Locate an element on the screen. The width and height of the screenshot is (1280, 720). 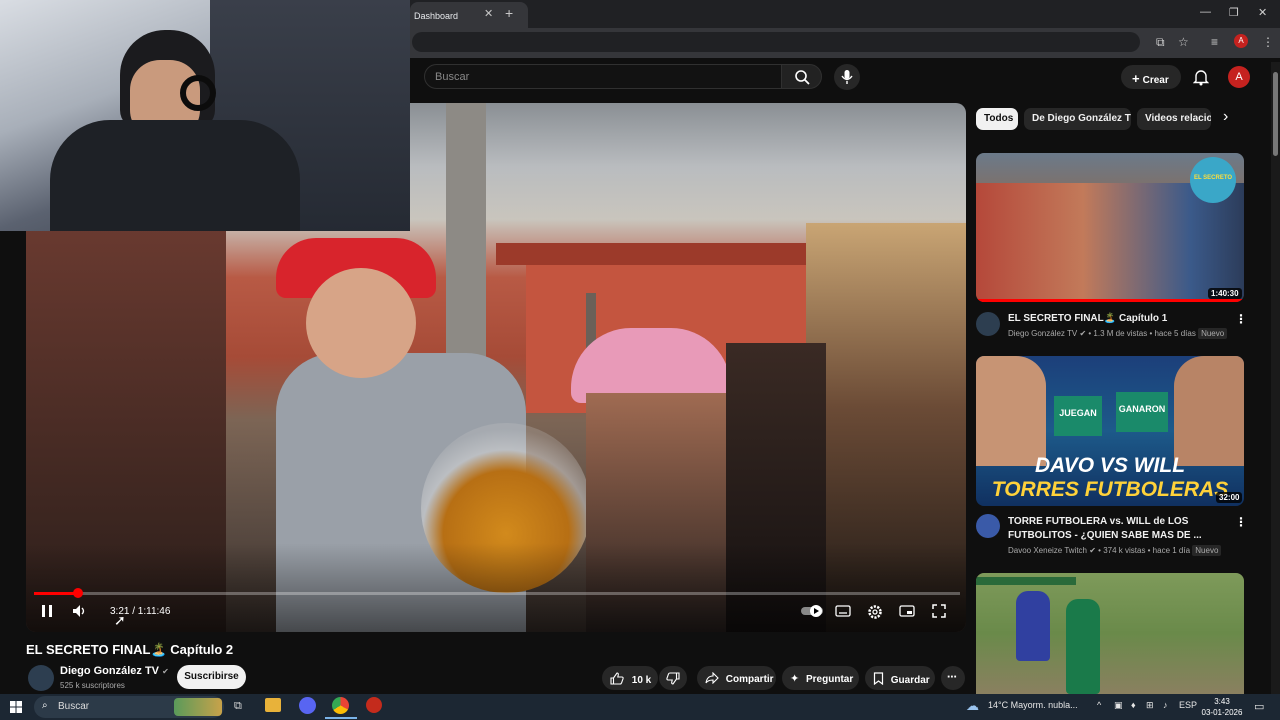
thumbnail-person-right is located at coordinates (1209, 411).